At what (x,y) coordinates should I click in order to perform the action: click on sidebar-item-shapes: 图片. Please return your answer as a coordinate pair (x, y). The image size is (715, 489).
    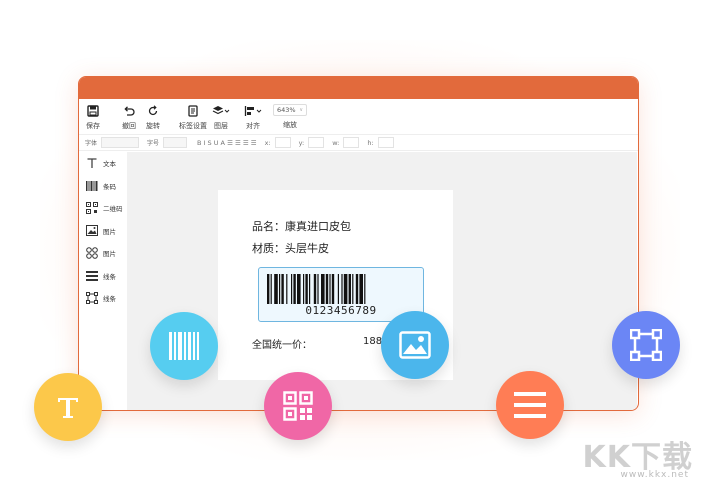
    Looking at the image, I should click on (103, 253).